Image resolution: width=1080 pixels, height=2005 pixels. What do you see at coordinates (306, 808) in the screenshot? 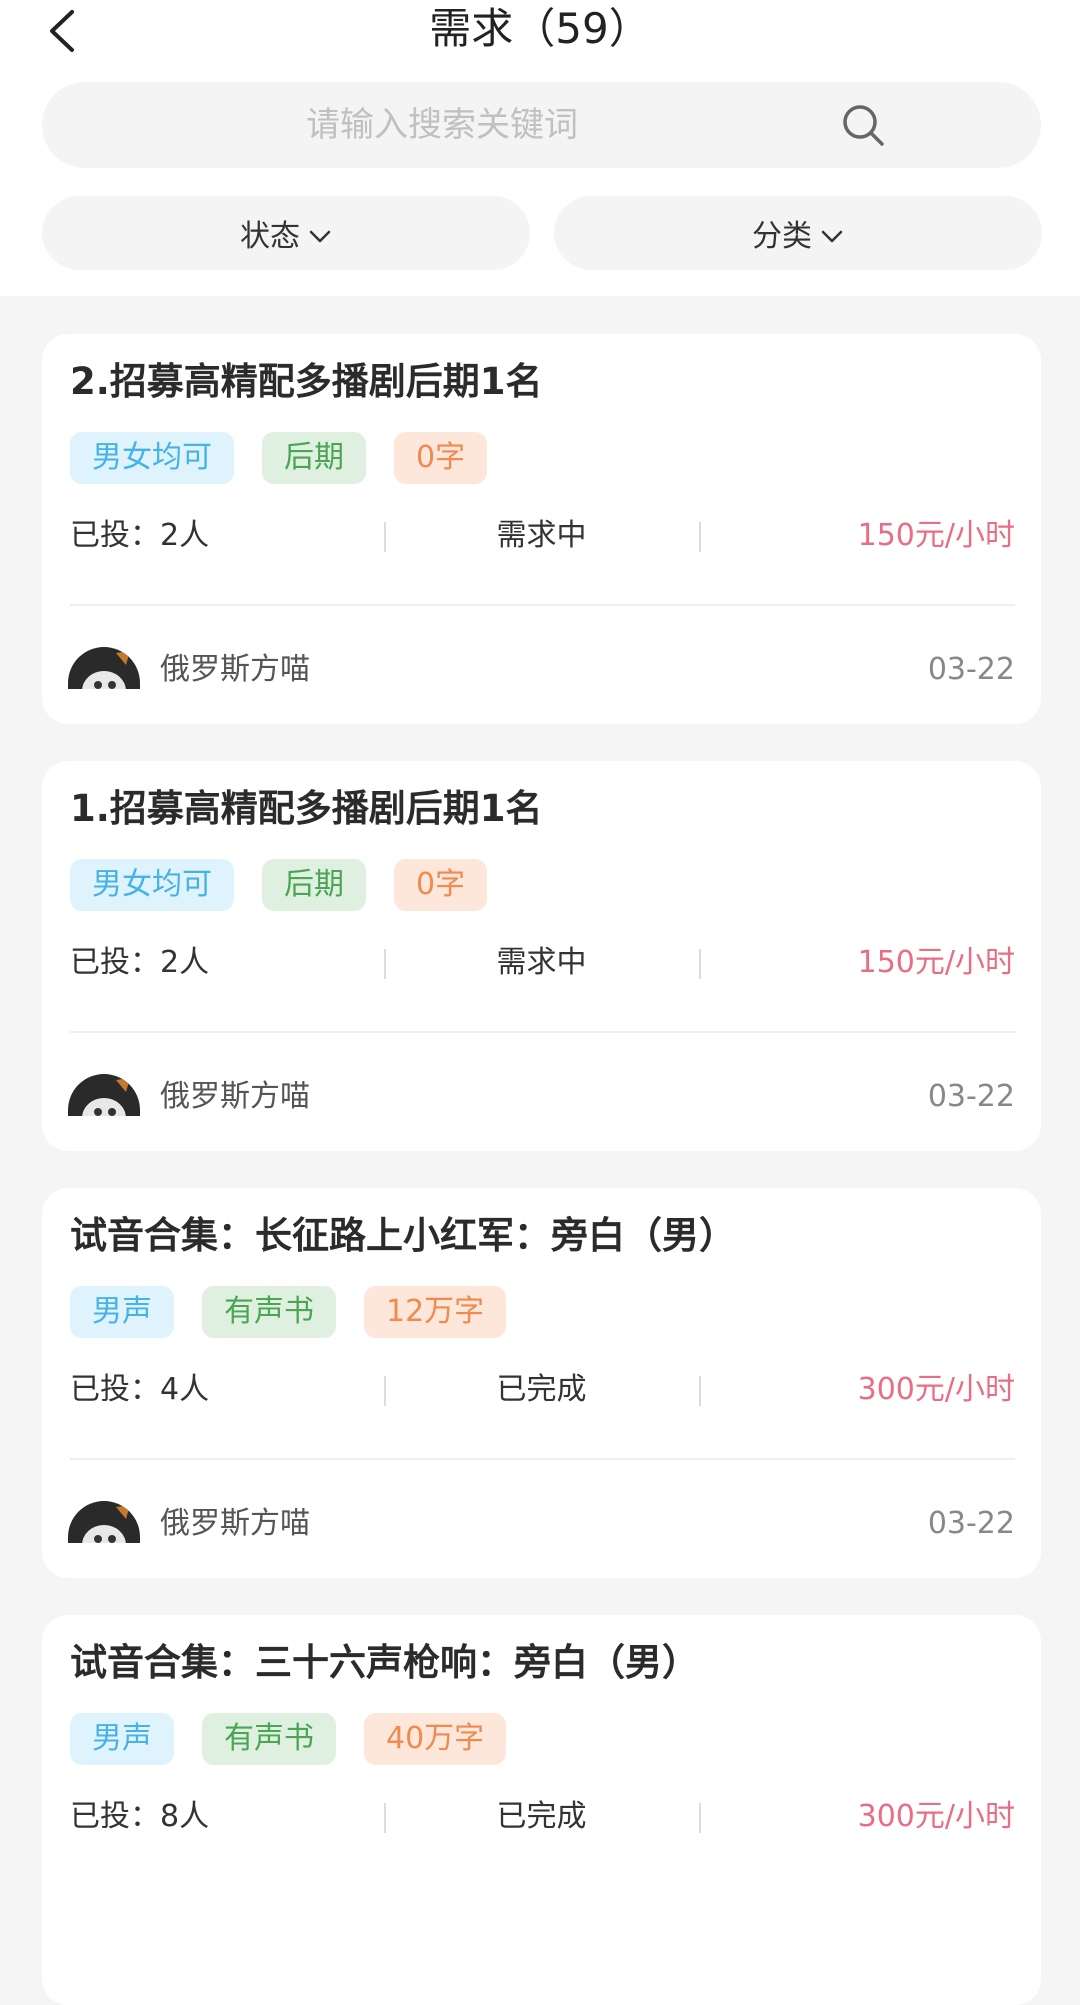
I see `card-title: 1.招募高精配多播剧后期1名` at bounding box center [306, 808].